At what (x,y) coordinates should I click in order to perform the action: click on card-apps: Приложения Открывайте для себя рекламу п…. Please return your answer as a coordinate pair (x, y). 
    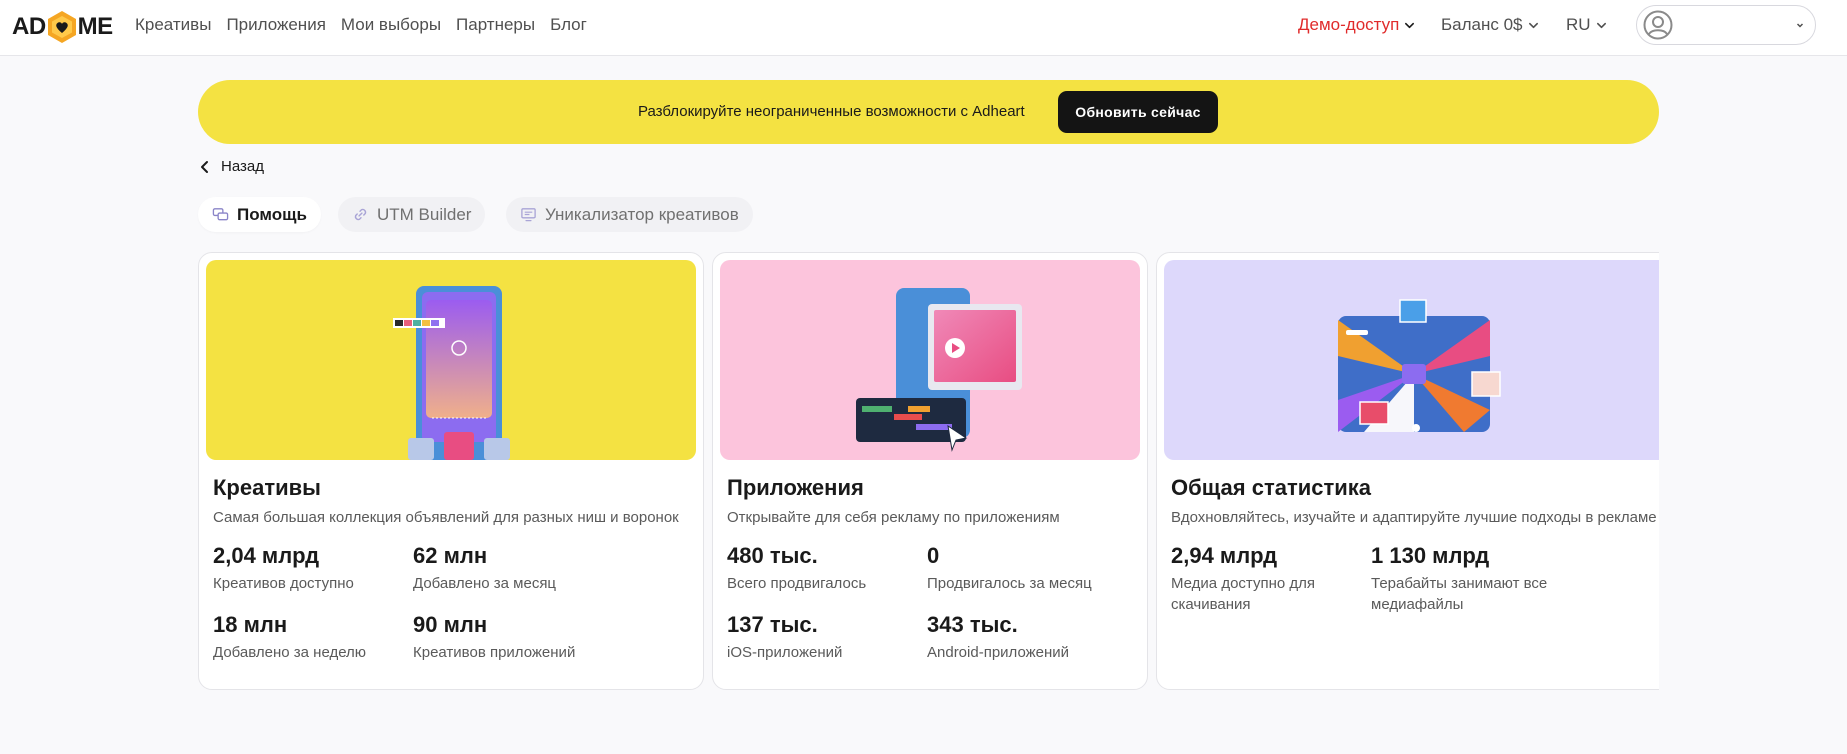
    Looking at the image, I should click on (930, 471).